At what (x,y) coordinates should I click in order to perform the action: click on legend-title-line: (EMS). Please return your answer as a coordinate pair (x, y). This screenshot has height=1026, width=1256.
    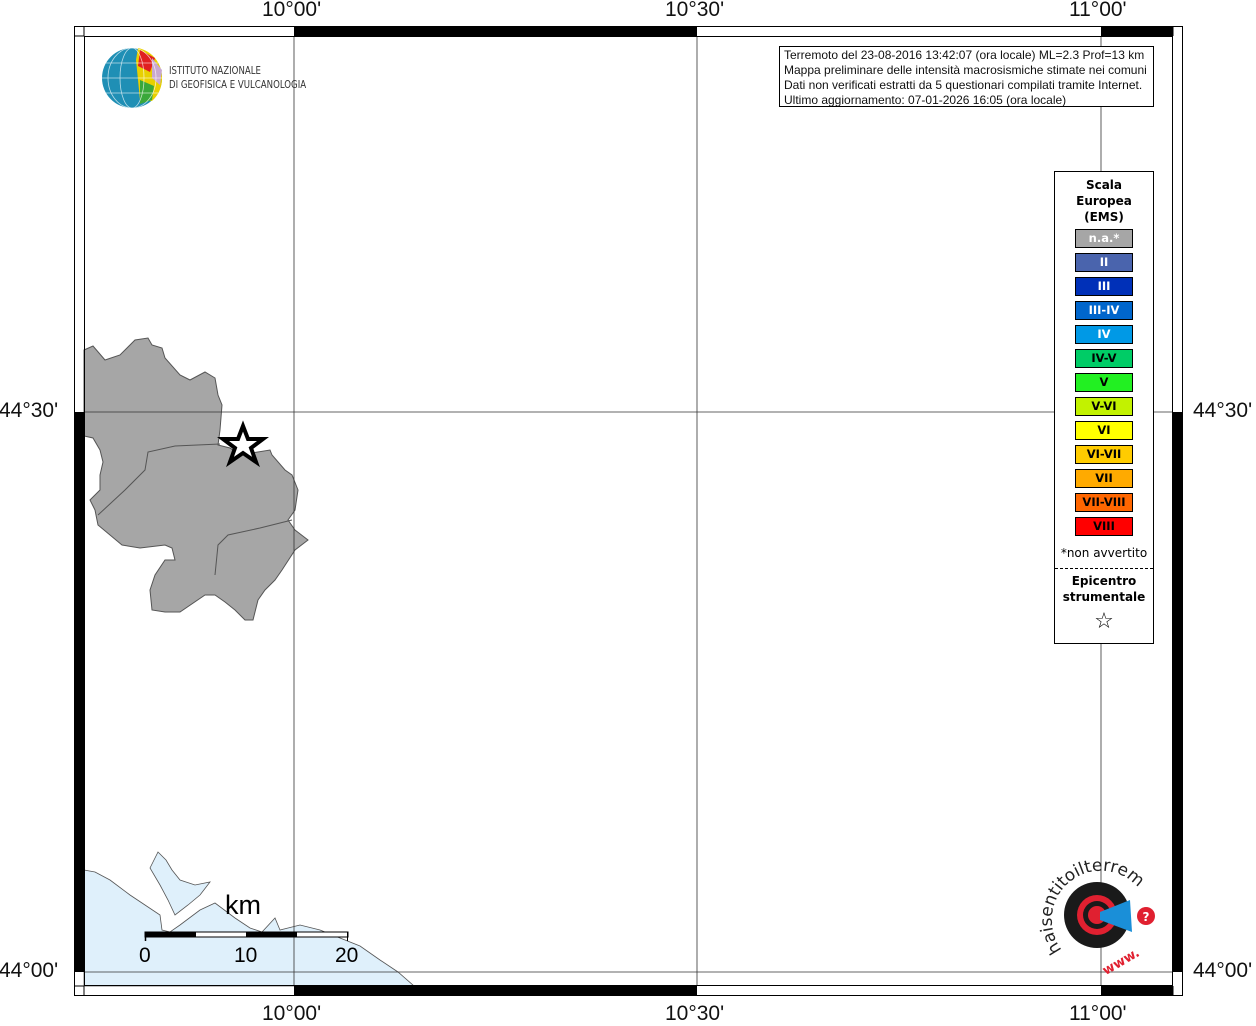
    Looking at the image, I should click on (1104, 217).